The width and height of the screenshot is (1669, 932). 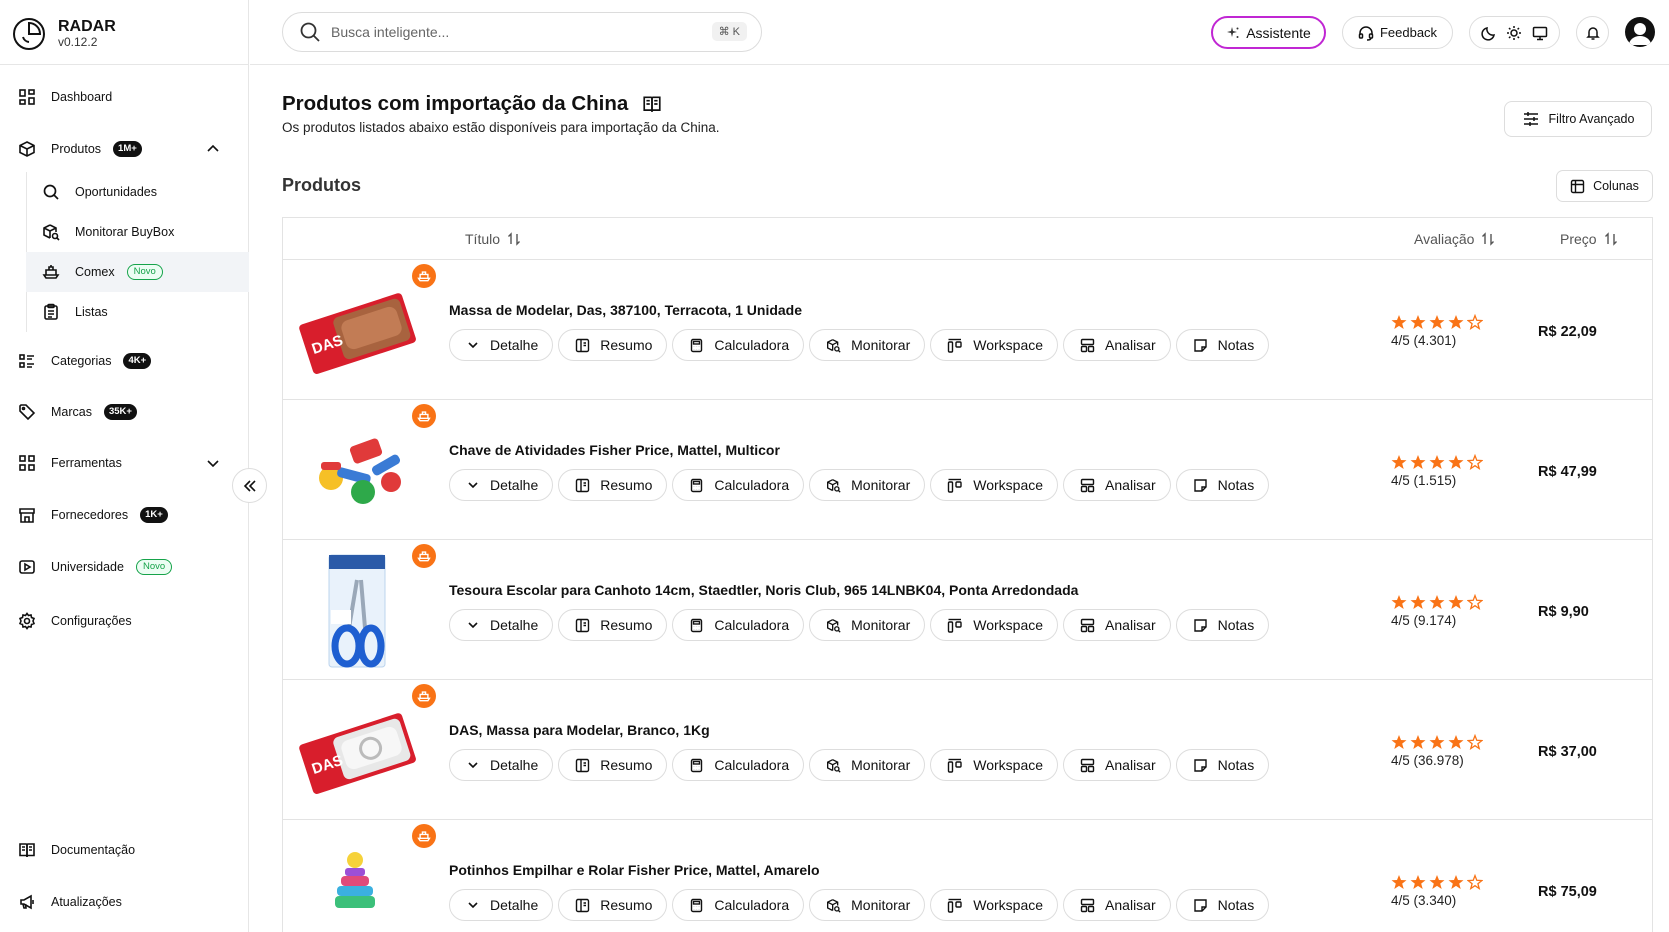 I want to click on sidebar-item-oportunidades: Oportunidades, so click(x=137, y=192).